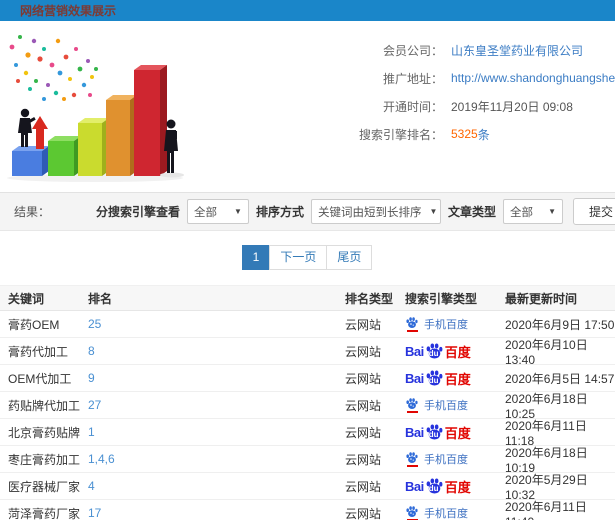 Image resolution: width=615 pixels, height=520 pixels. I want to click on rank-count-label: 搜索引擎排名：, so click(400, 134).